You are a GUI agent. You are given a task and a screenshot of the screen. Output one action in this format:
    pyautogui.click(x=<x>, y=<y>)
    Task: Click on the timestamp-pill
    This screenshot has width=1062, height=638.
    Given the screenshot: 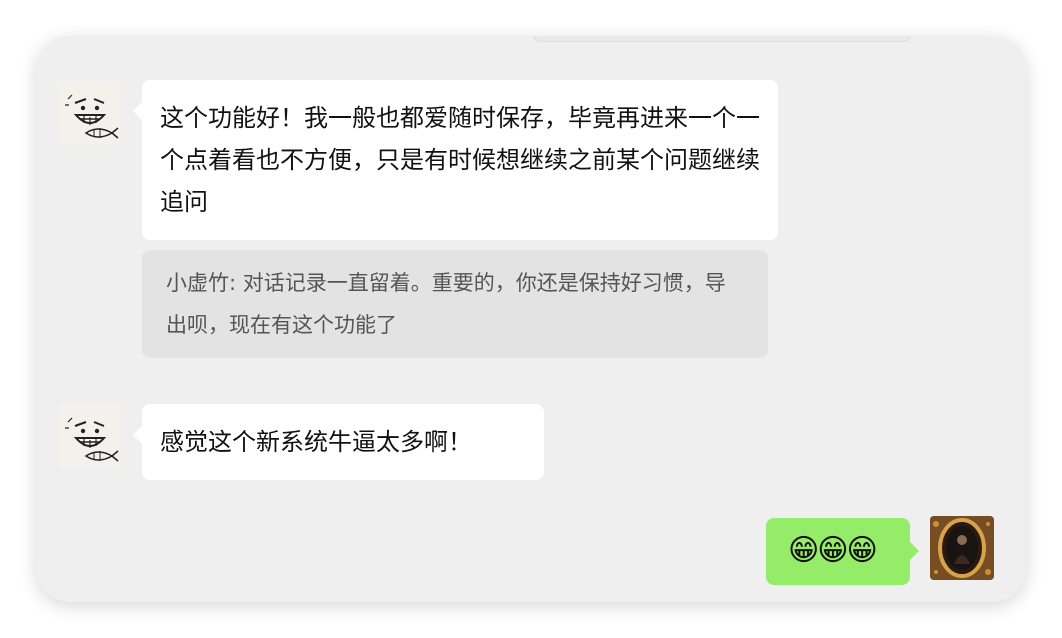 What is the action you would take?
    pyautogui.click(x=722, y=39)
    